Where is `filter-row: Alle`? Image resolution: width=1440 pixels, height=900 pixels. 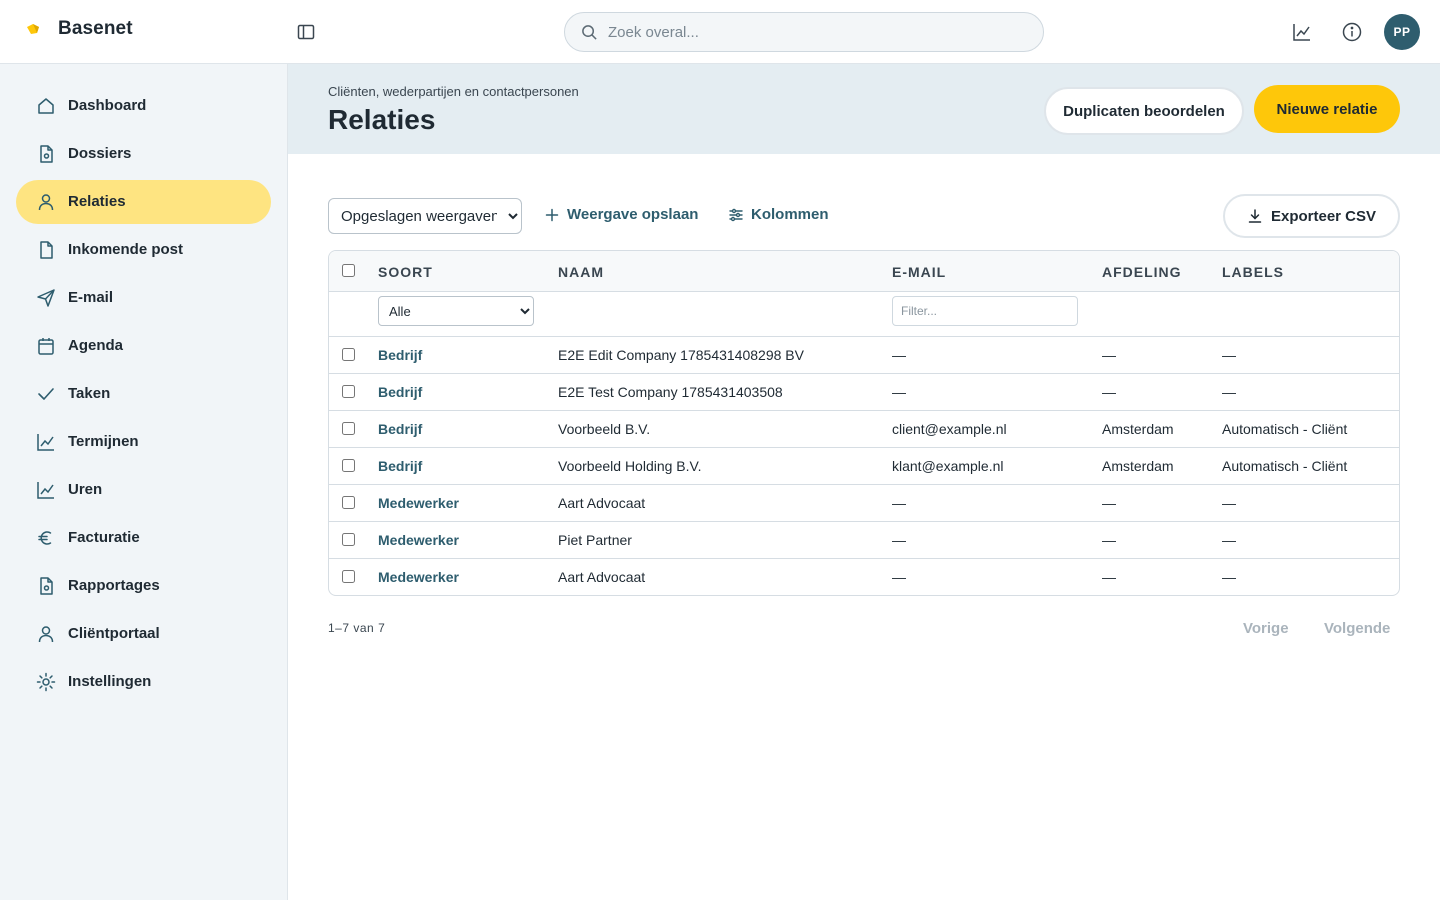
filter-row: Alle is located at coordinates (864, 314).